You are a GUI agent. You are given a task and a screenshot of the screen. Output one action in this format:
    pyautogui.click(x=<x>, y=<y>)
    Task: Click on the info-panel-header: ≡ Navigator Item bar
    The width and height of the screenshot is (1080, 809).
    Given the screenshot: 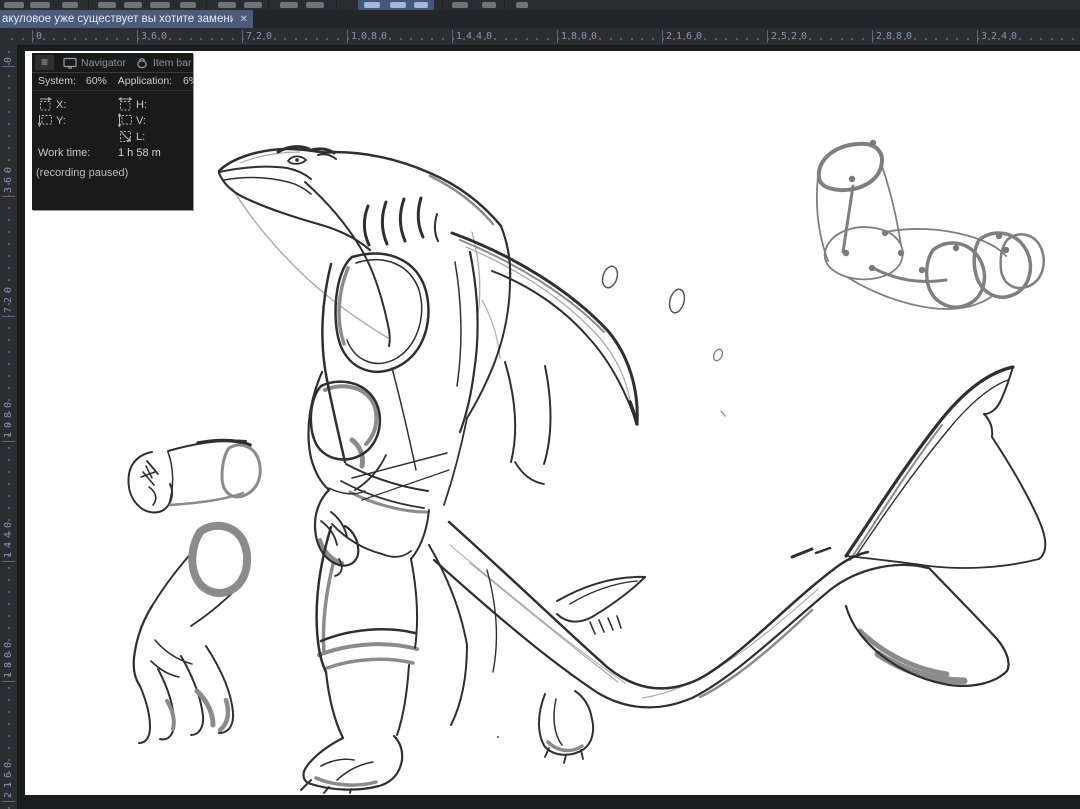 What is the action you would take?
    pyautogui.click(x=112, y=63)
    